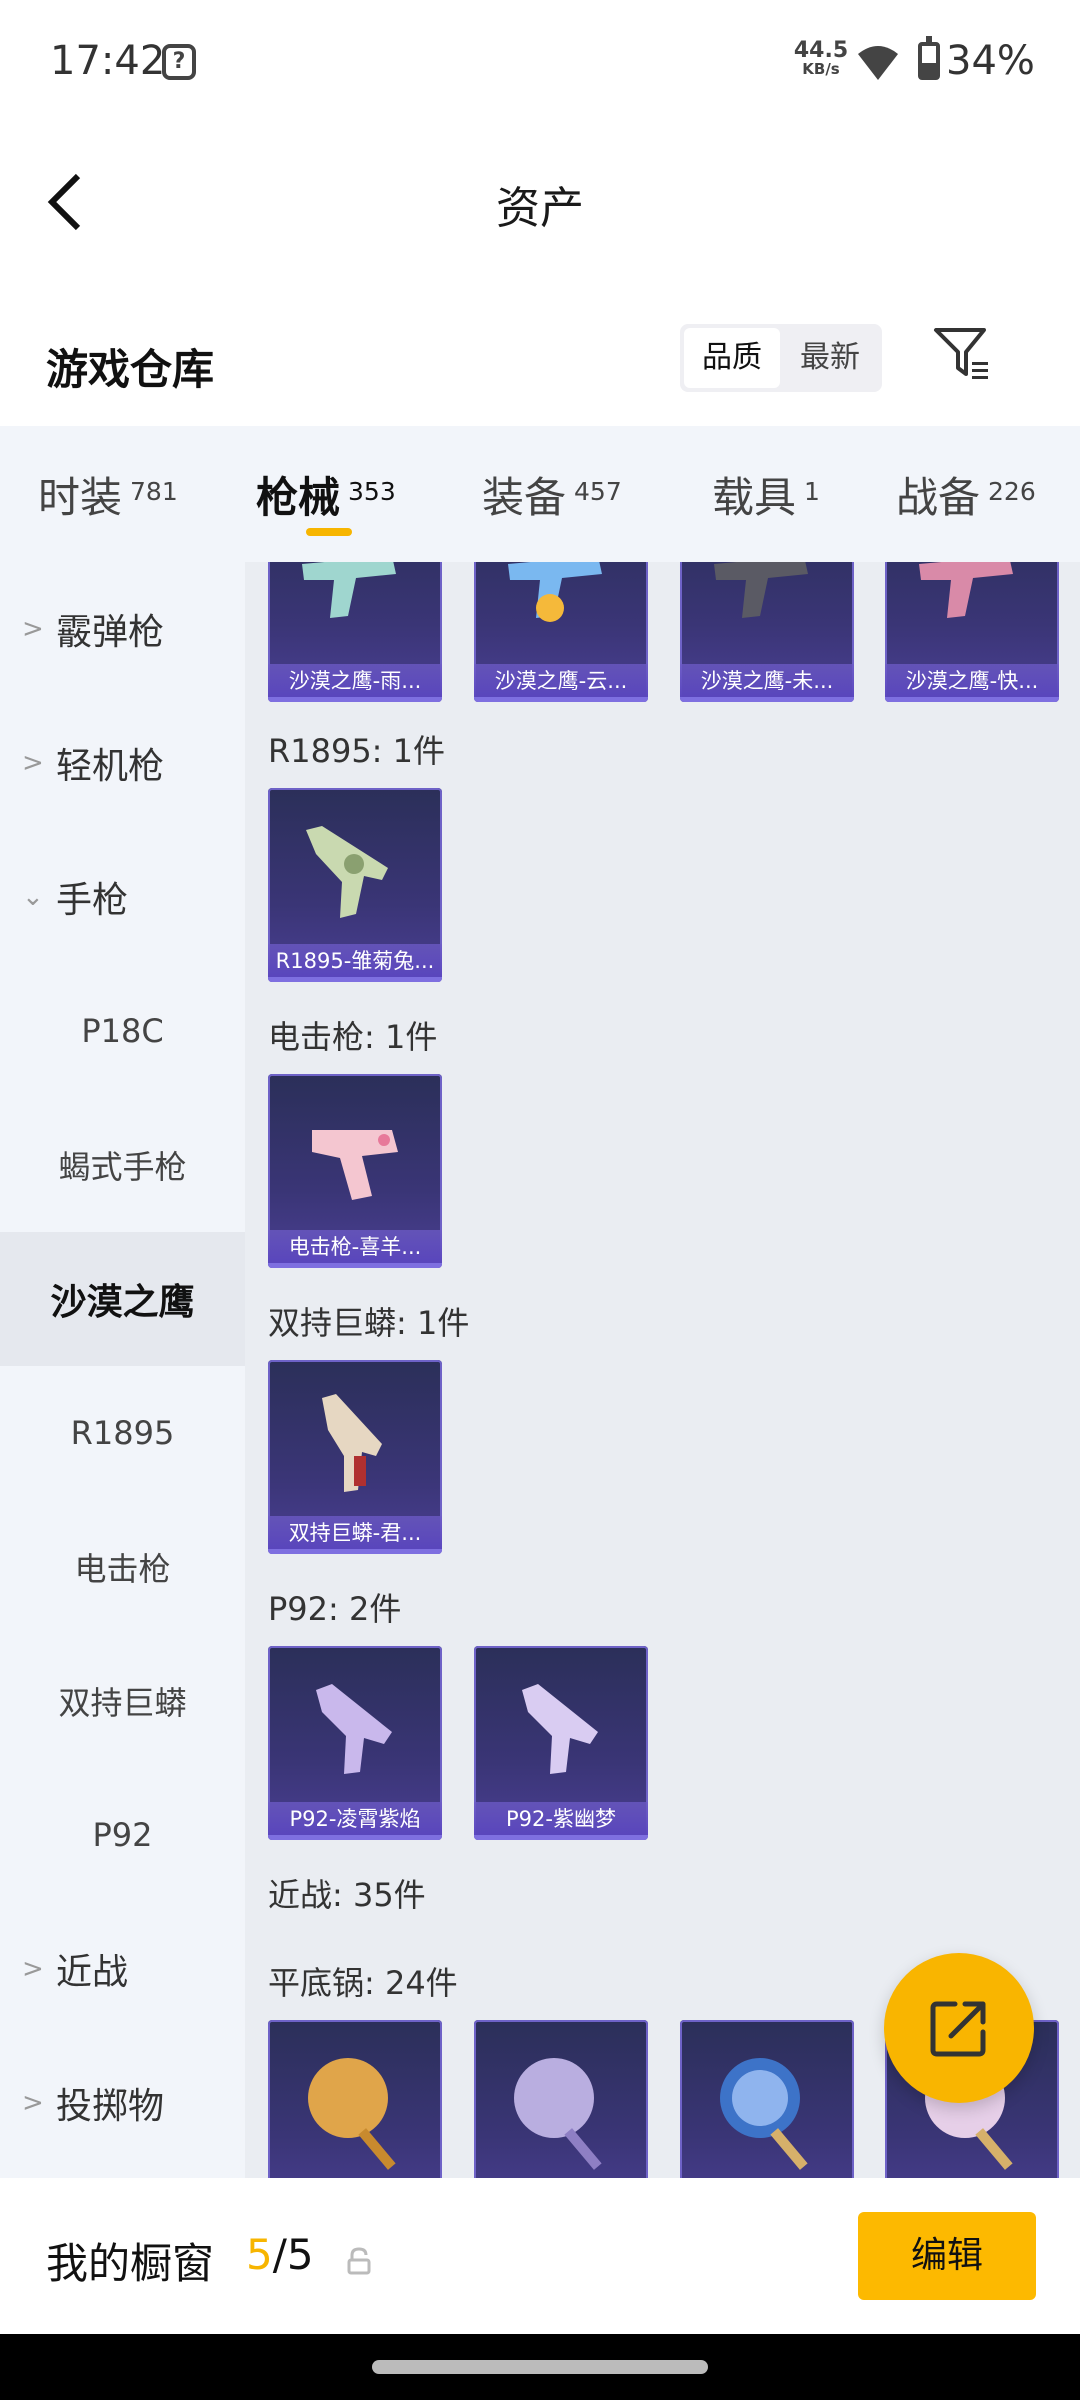 This screenshot has height=2400, width=1080. Describe the element at coordinates (540, 350) in the screenshot. I see `warehouse-header: 游戏仓库 品质 最新` at that location.